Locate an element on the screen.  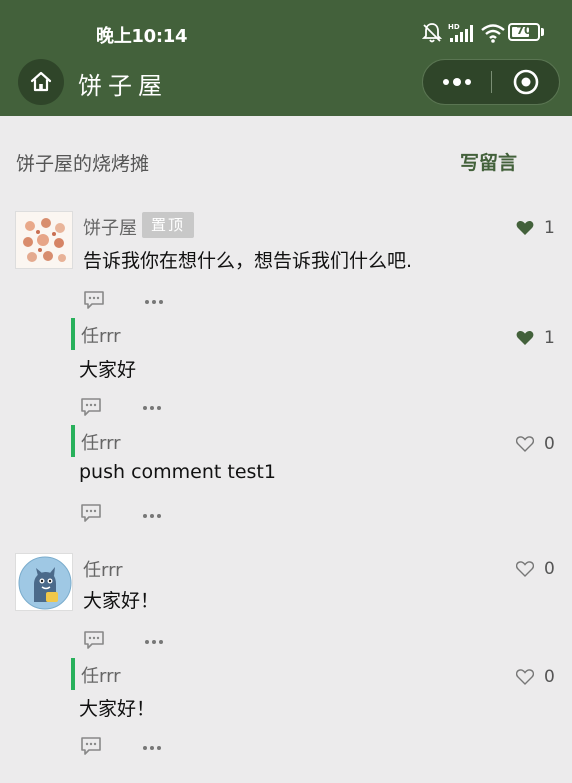
battery-text: 70 is located at coordinates (524, 30).